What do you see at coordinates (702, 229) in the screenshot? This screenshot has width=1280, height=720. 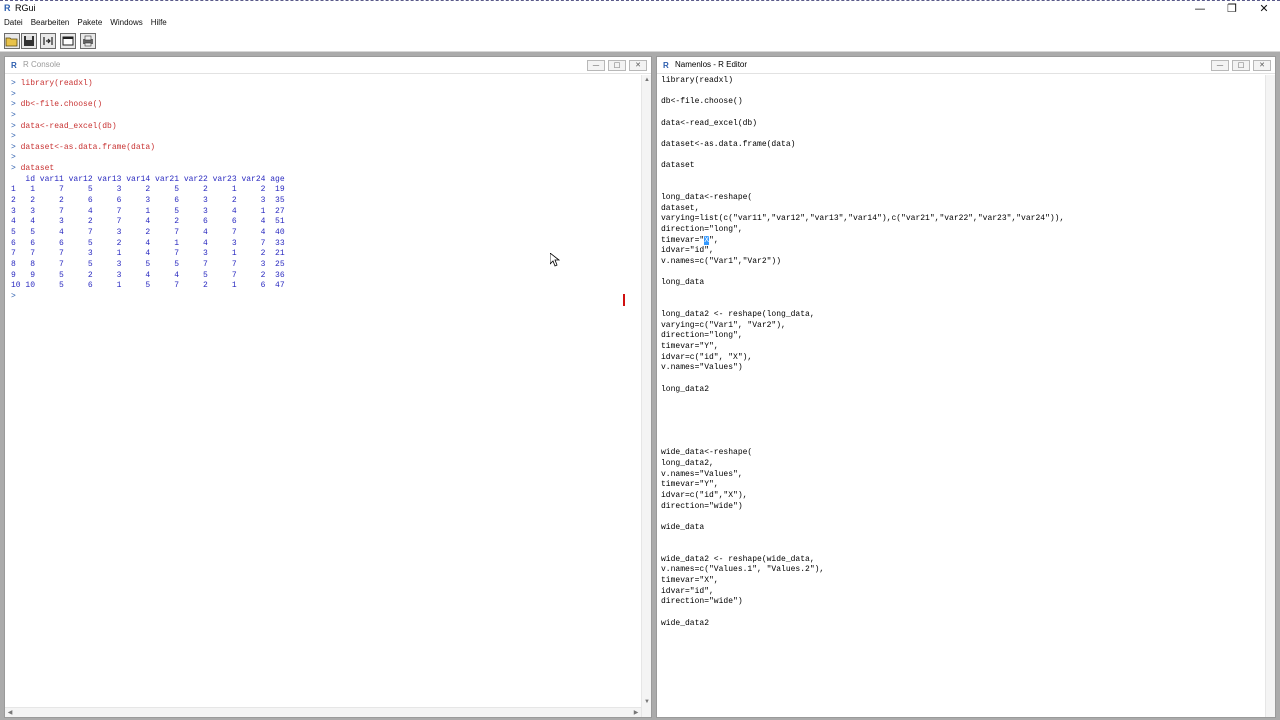 I see `editor-line-text: direction="long",` at bounding box center [702, 229].